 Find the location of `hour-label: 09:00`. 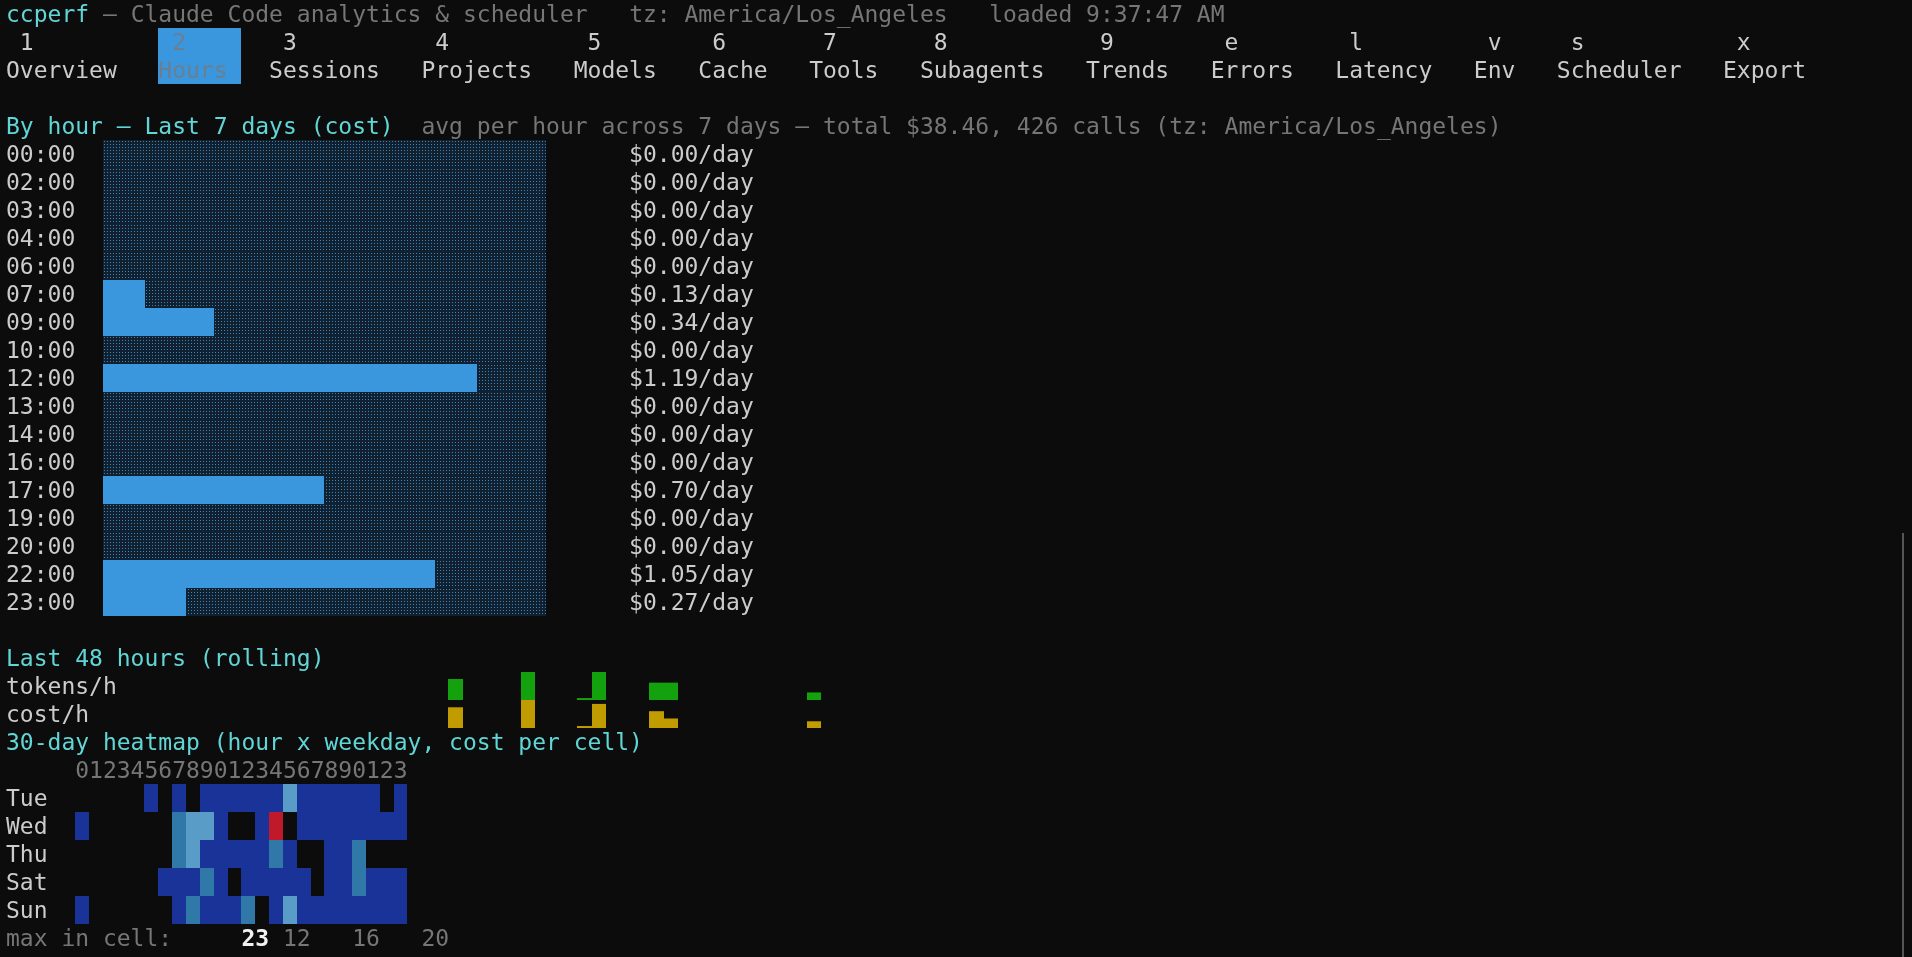

hour-label: 09:00 is located at coordinates (41, 322).